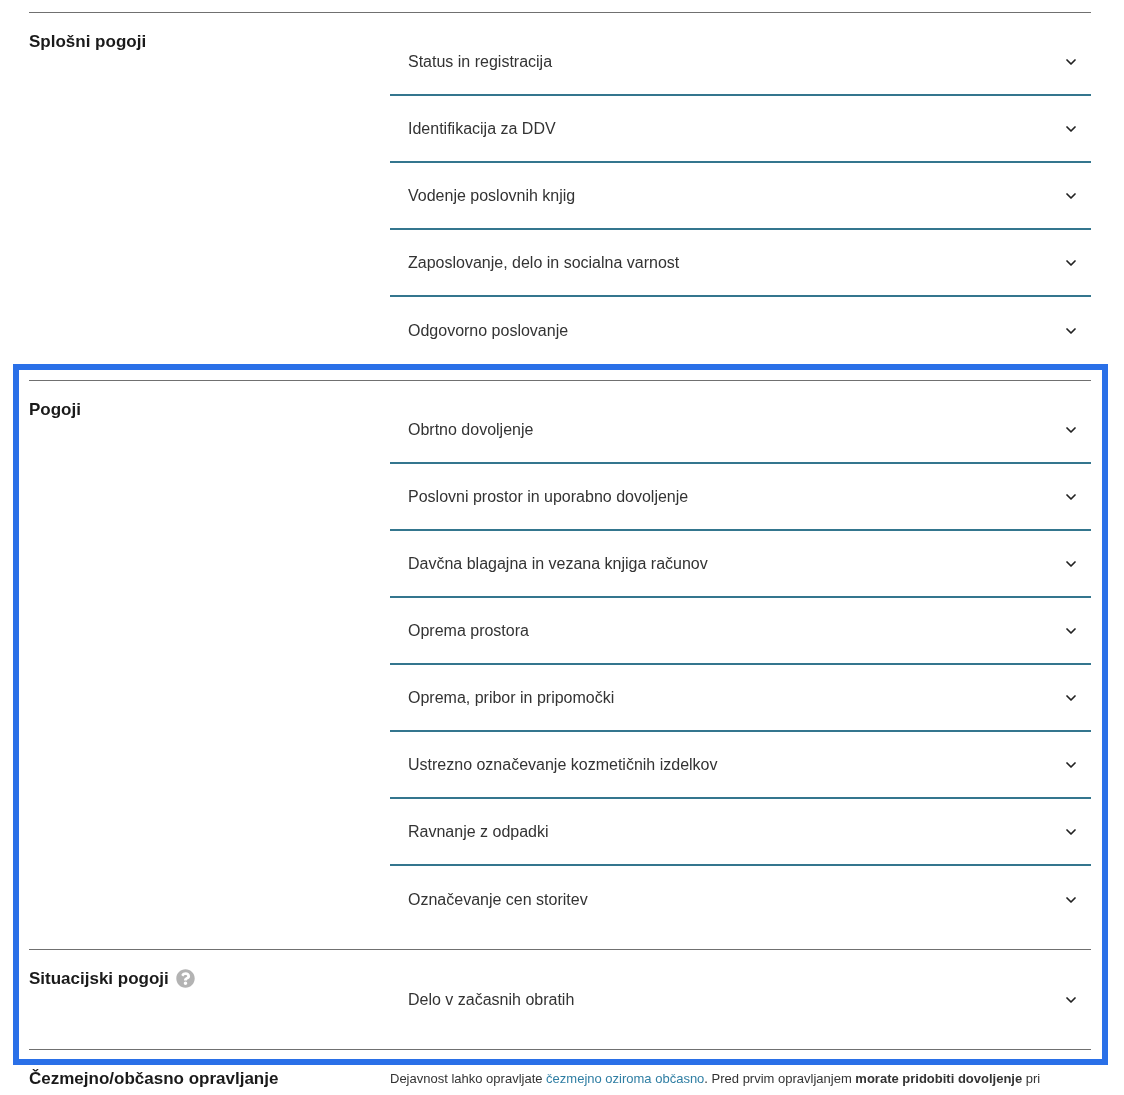  I want to click on section-heading: Situacijski pogoji, so click(99, 979).